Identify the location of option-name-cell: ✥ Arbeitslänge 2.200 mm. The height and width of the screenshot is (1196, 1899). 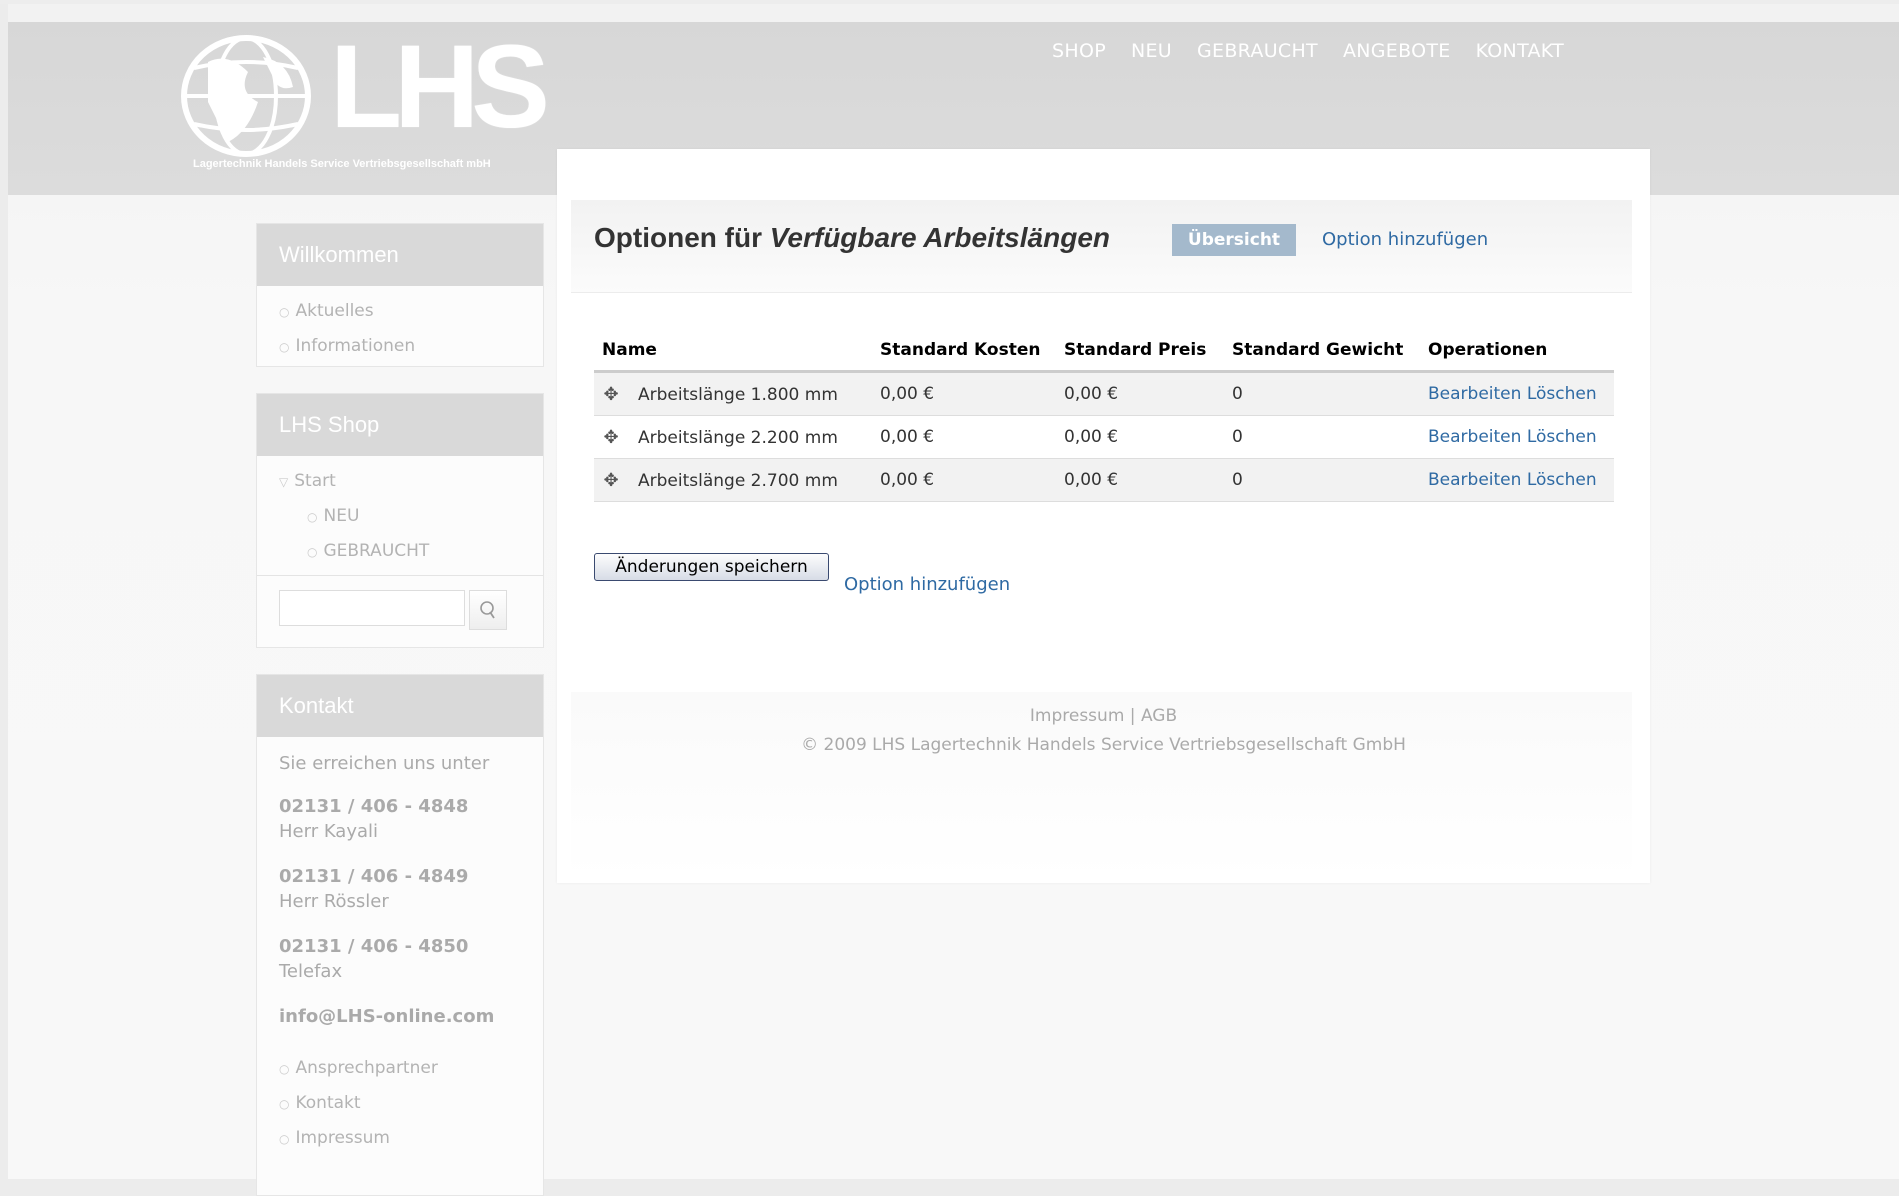
(733, 437).